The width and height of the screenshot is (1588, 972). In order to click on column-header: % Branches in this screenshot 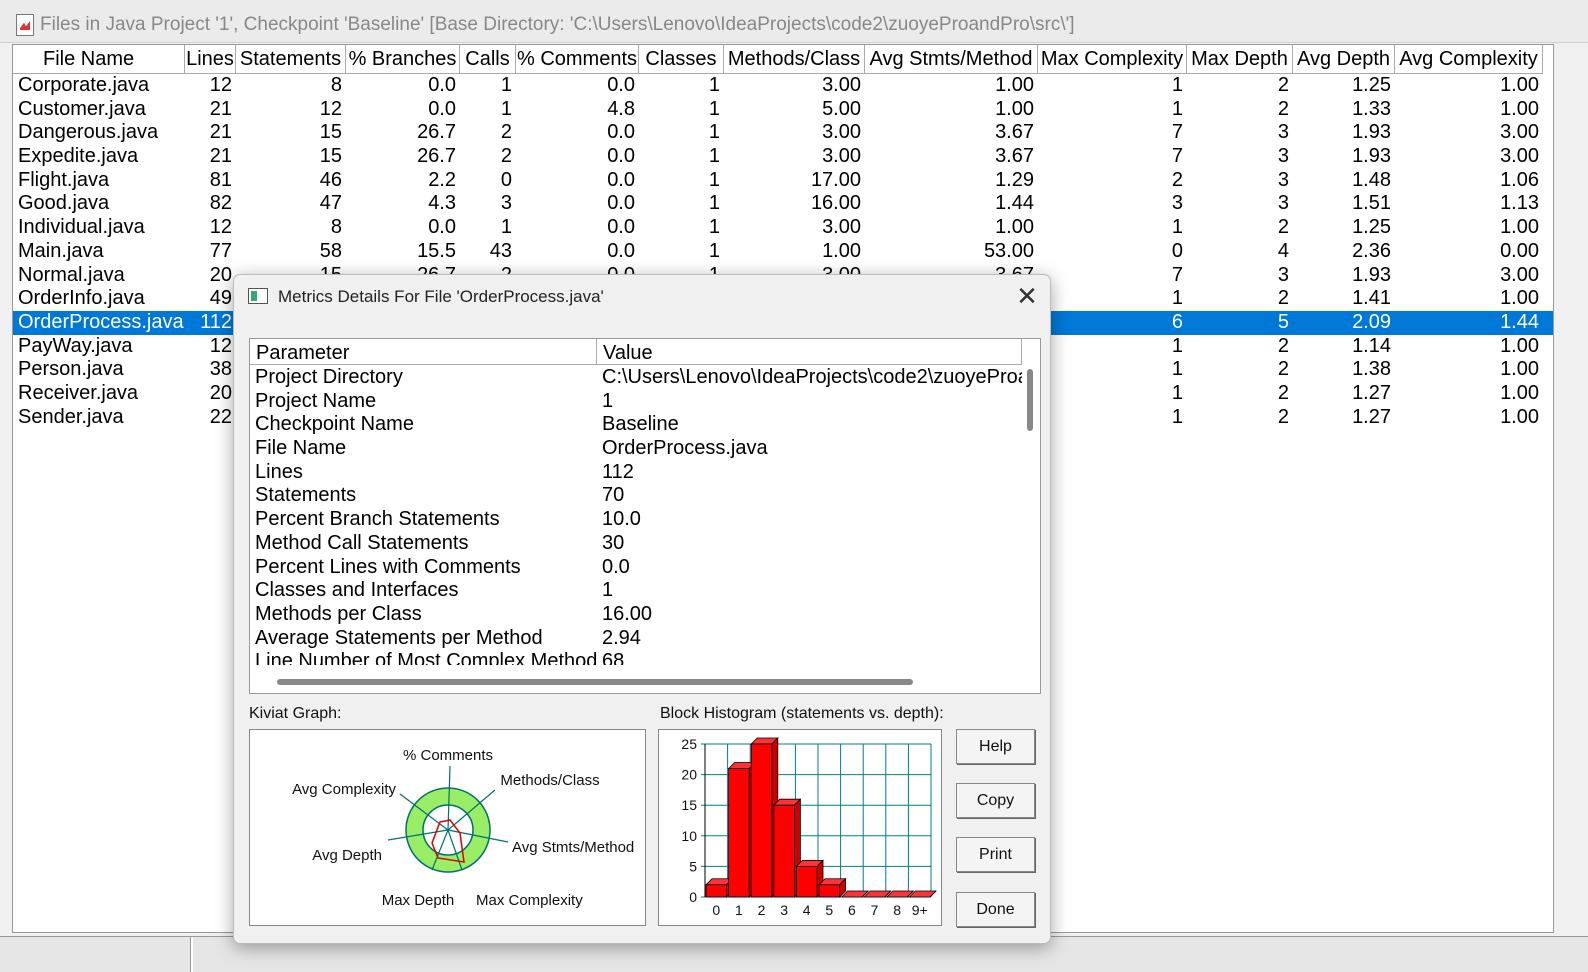, I will do `click(403, 59)`.